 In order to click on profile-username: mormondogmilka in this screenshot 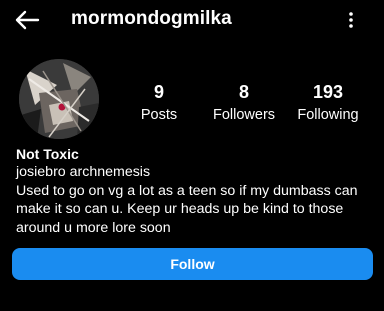, I will do `click(151, 18)`.